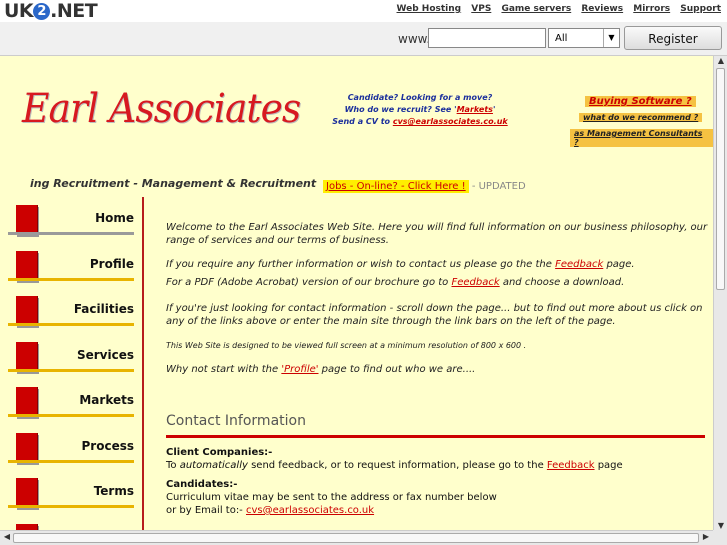  What do you see at coordinates (70, 402) in the screenshot?
I see `nav-item-markets: Markets` at bounding box center [70, 402].